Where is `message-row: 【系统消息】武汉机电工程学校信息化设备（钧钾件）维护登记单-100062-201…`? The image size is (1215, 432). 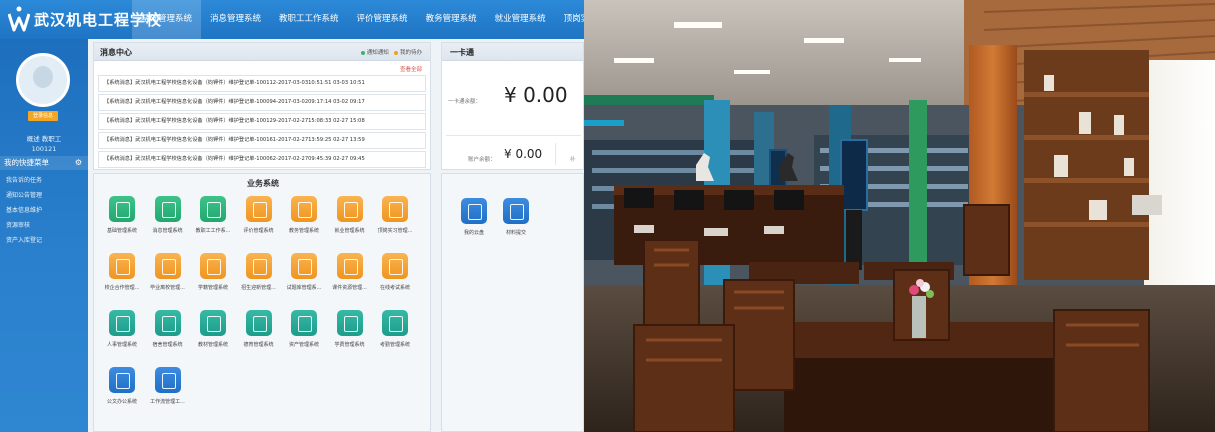 message-row: 【系统消息】武汉机电工程学校信息化设备（钧钾件）维护登记单-100062-201… is located at coordinates (262, 159).